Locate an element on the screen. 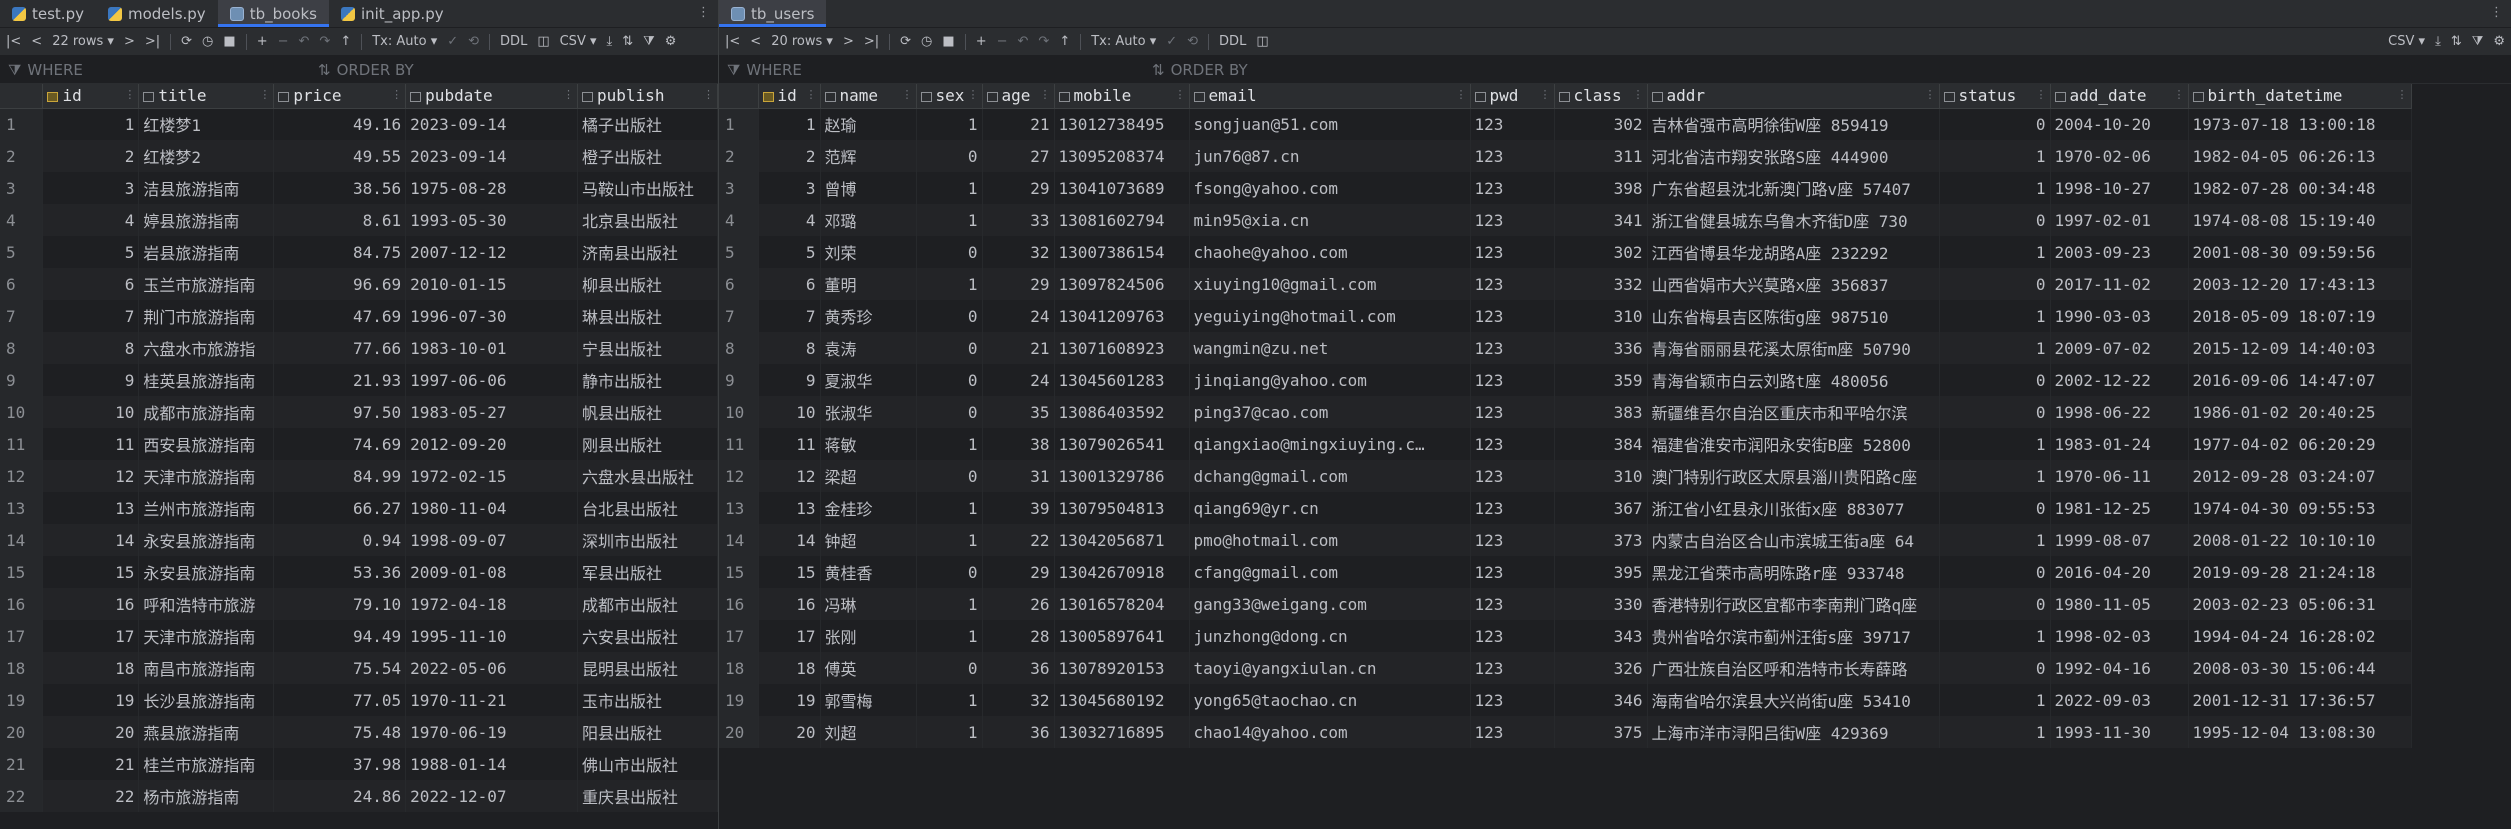 Image resolution: width=2511 pixels, height=829 pixels. row-number: 7 is located at coordinates (22, 316).